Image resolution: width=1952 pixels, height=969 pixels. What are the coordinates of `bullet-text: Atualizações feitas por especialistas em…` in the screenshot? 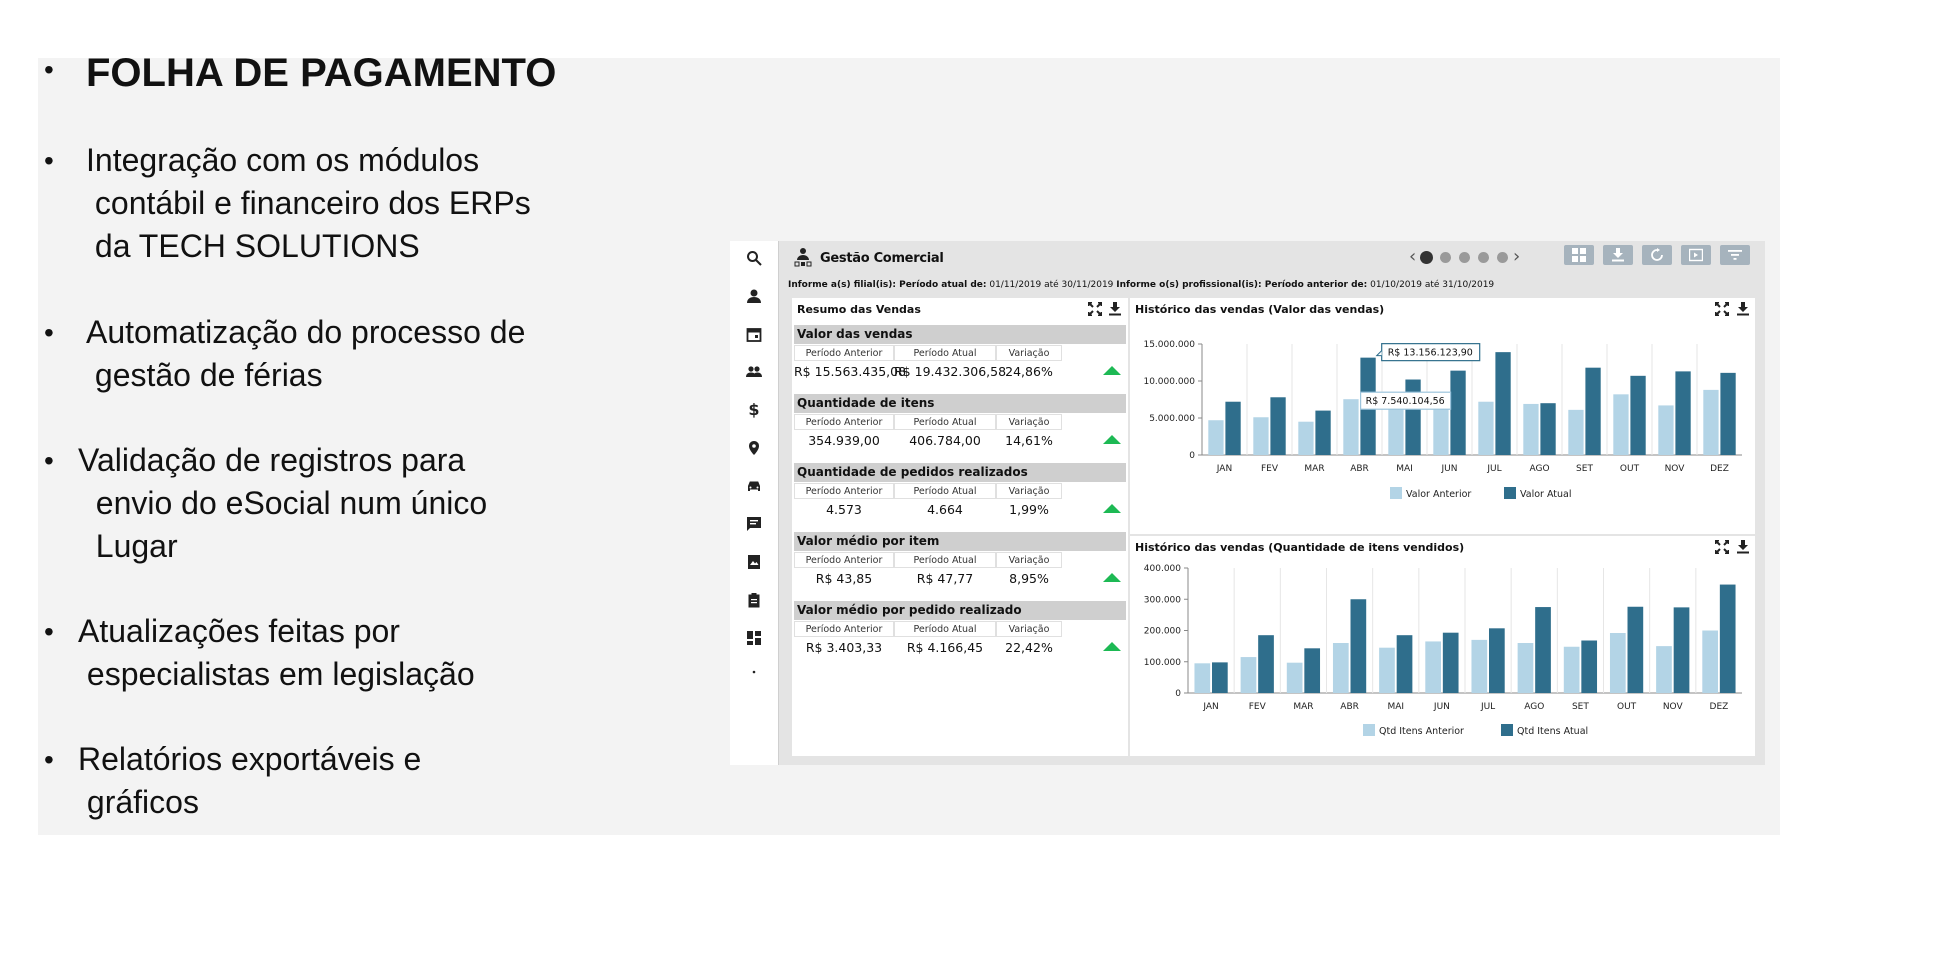 It's located at (276, 652).